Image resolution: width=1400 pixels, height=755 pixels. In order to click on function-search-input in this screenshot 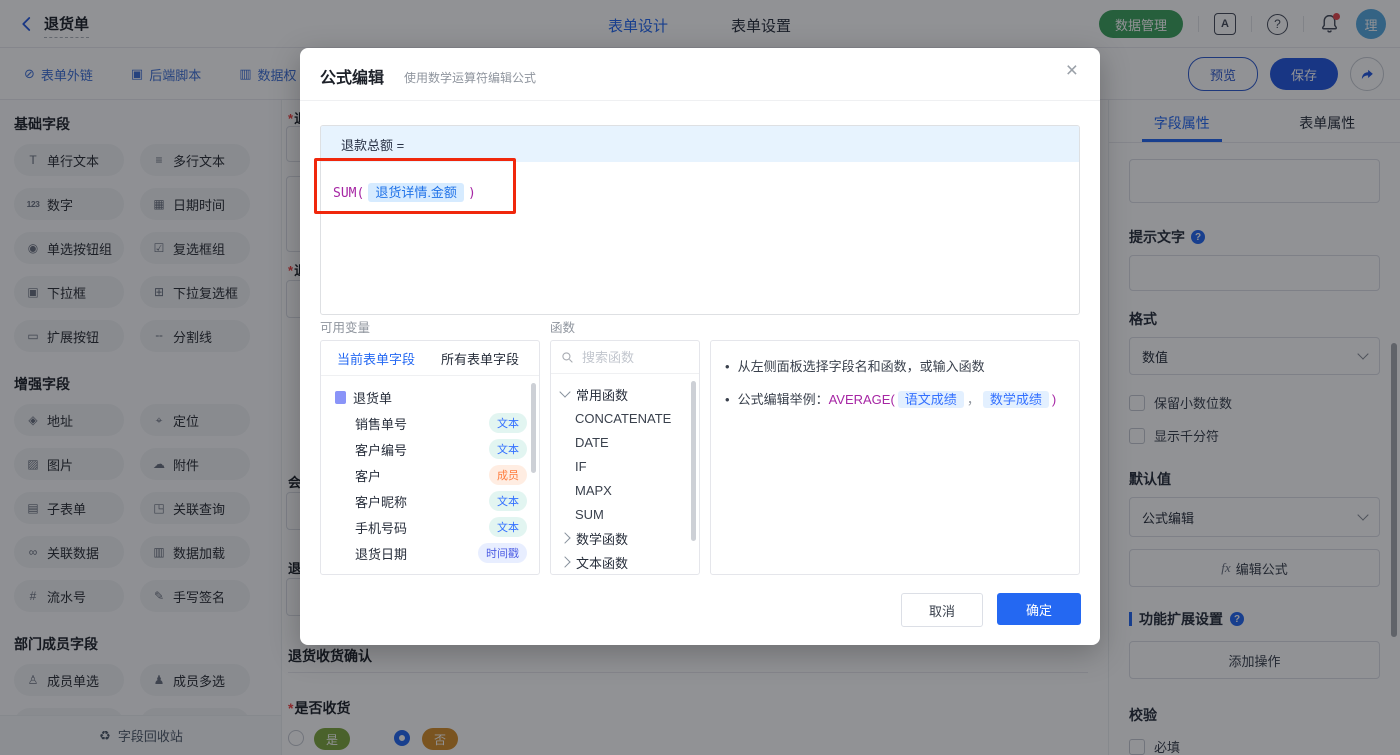, I will do `click(632, 357)`.